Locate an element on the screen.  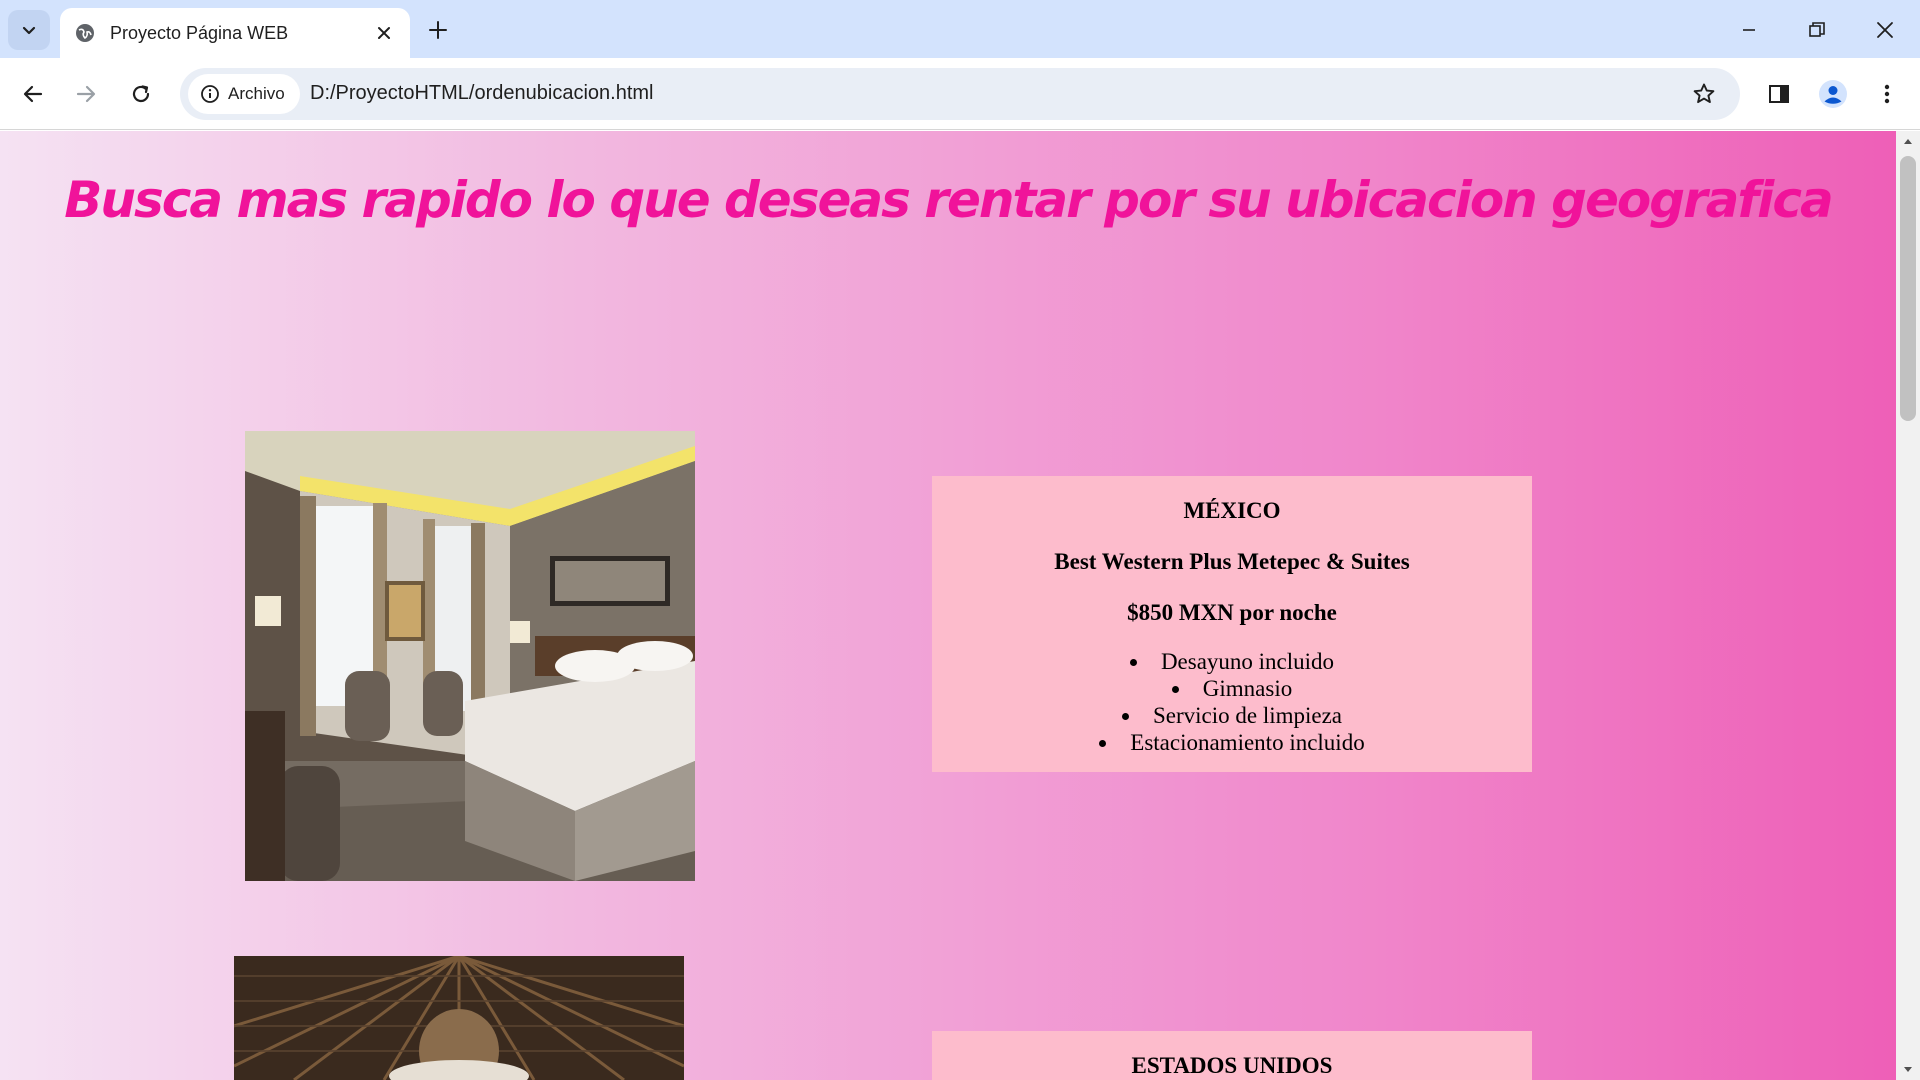
browser-tab-bar: Proyecto Página WEB is located at coordinates (960, 29).